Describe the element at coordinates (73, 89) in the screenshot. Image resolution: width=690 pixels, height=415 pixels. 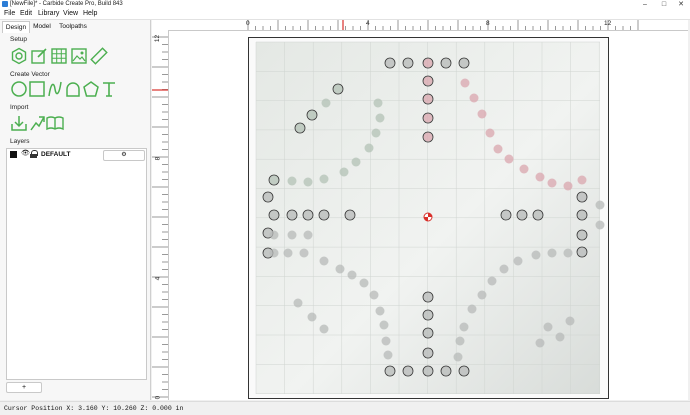
I see `arch-icon` at that location.